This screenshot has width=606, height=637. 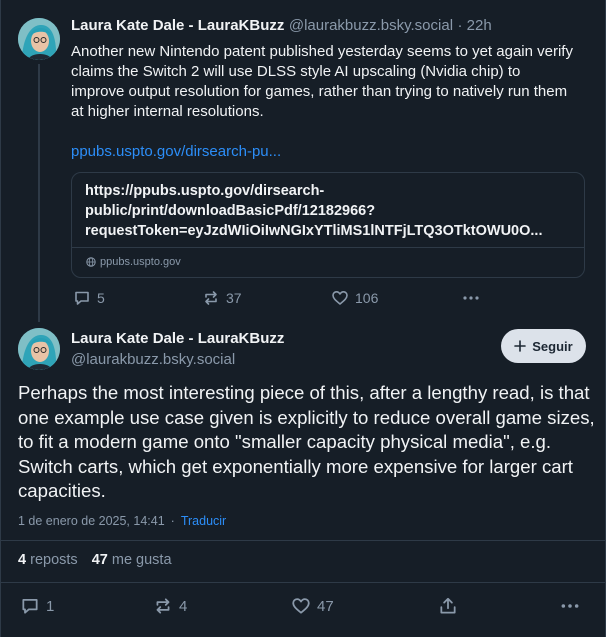 I want to click on follow-button: Seguir, so click(x=543, y=346).